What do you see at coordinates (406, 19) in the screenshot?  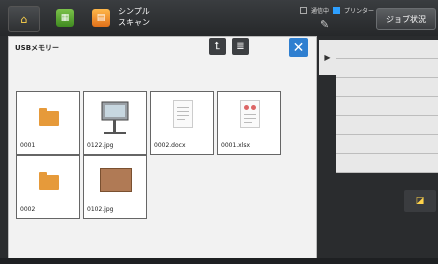 I see `job-status-button: ジョブ状況` at bounding box center [406, 19].